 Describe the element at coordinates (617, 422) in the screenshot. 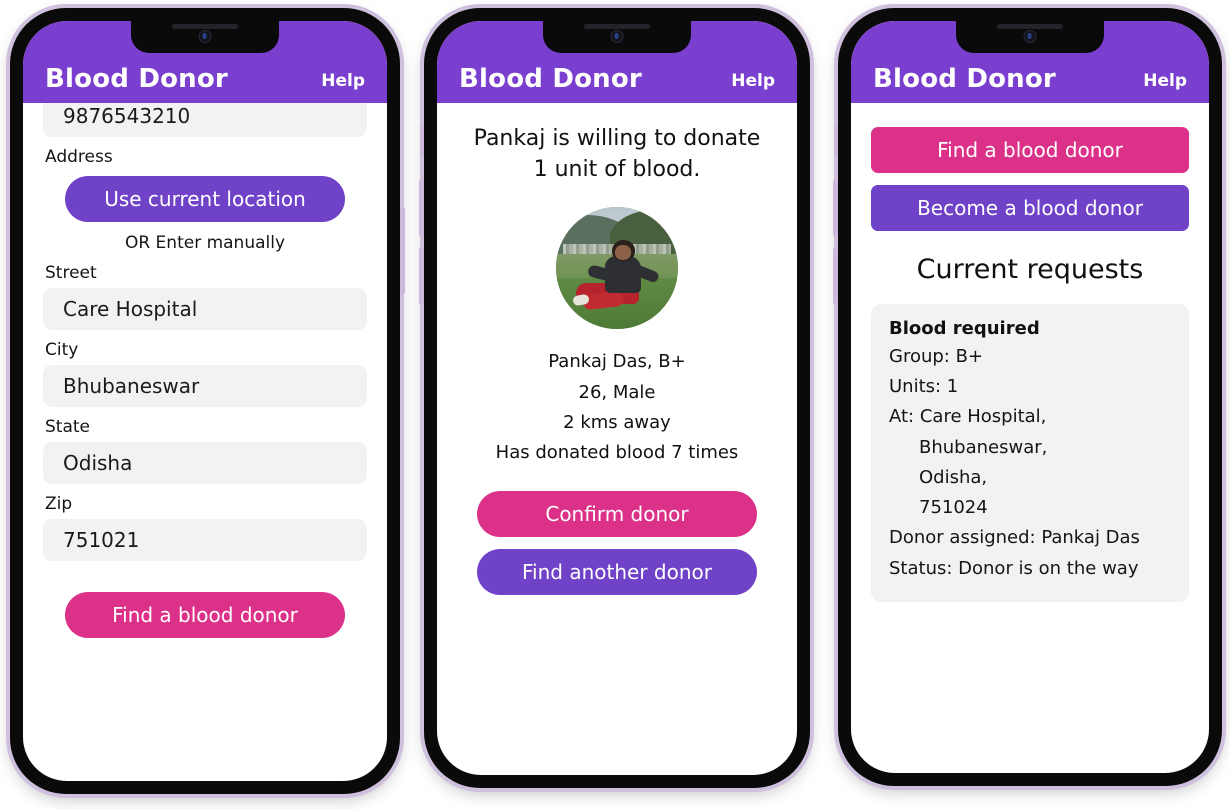

I see `donor-distance: 2 kms away` at that location.